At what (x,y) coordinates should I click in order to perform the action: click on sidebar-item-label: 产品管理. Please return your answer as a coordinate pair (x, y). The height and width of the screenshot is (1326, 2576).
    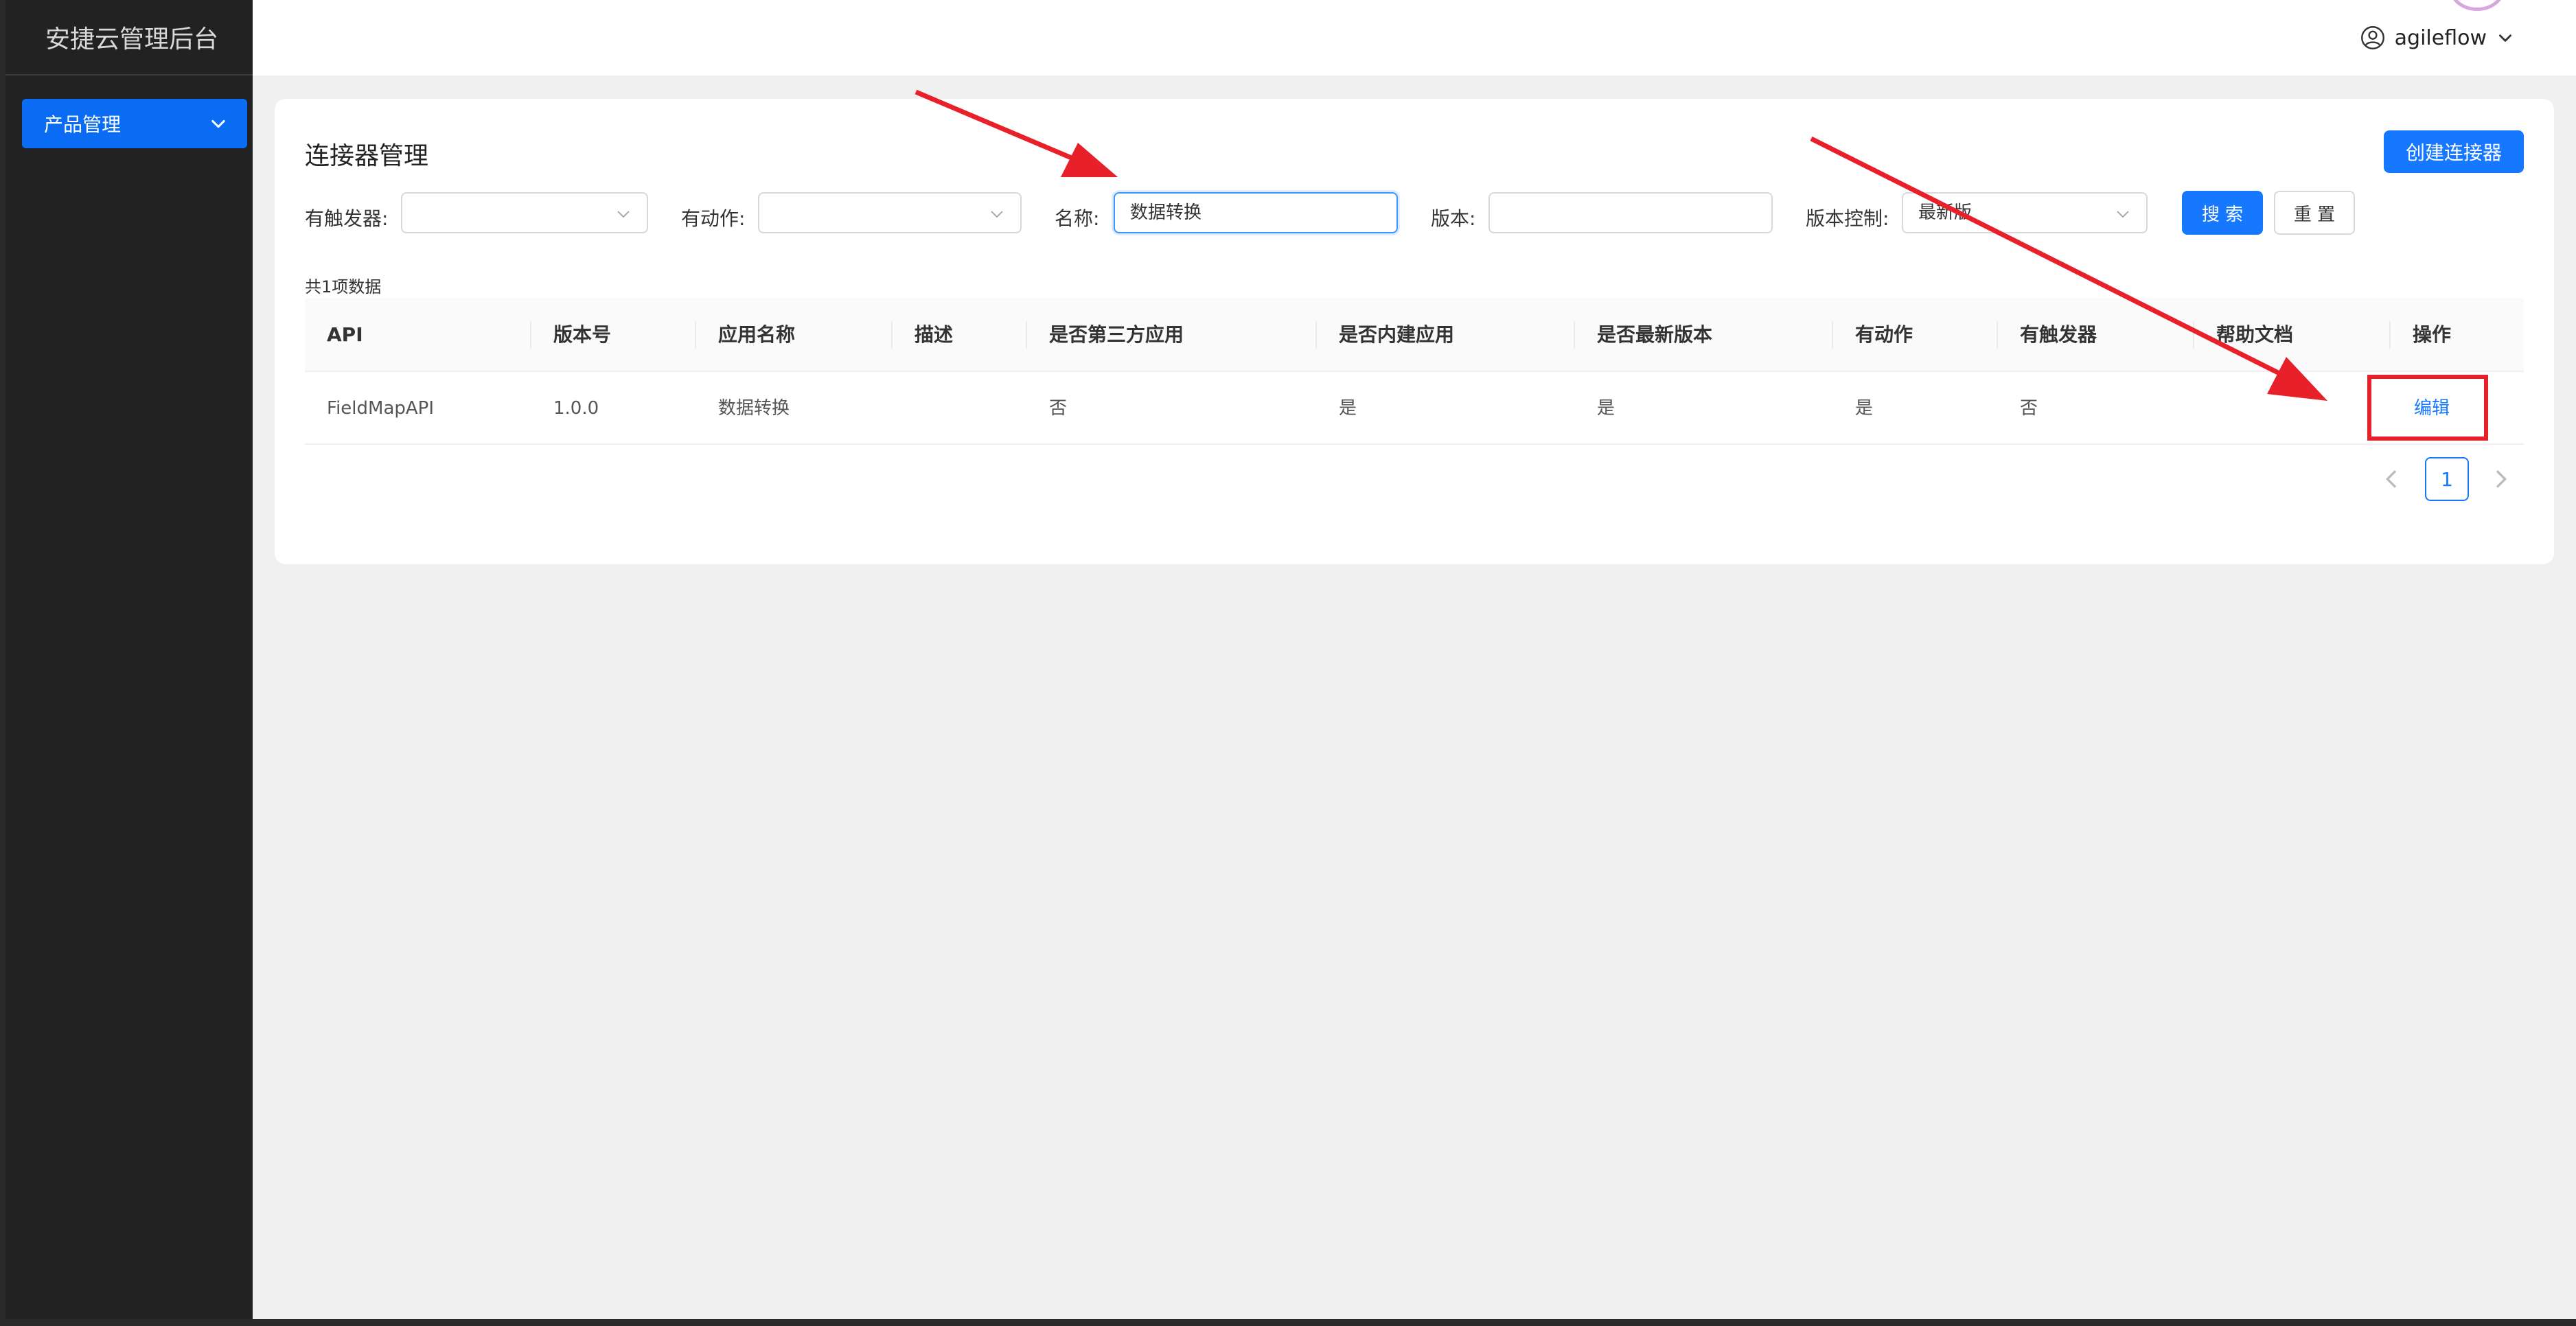
    Looking at the image, I should click on (83, 124).